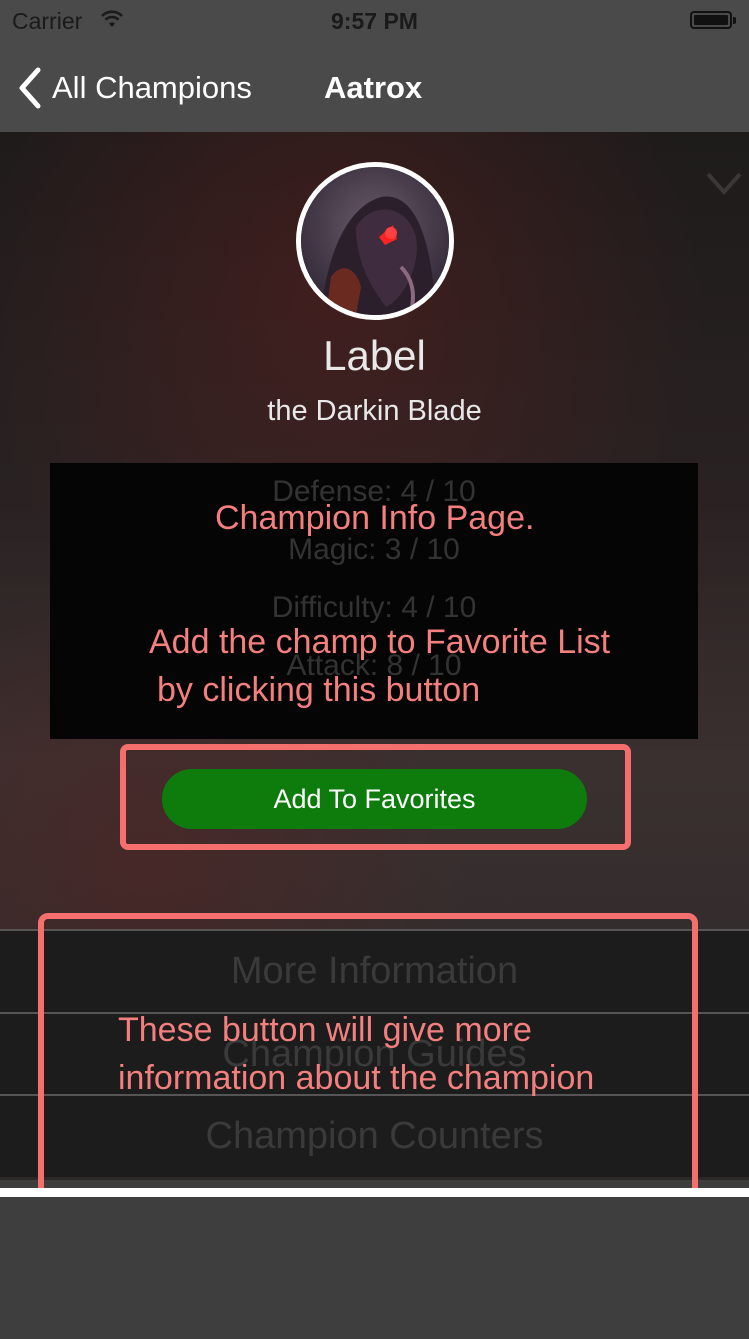 The width and height of the screenshot is (749, 1339). I want to click on chevron-down-icon, so click(724, 184).